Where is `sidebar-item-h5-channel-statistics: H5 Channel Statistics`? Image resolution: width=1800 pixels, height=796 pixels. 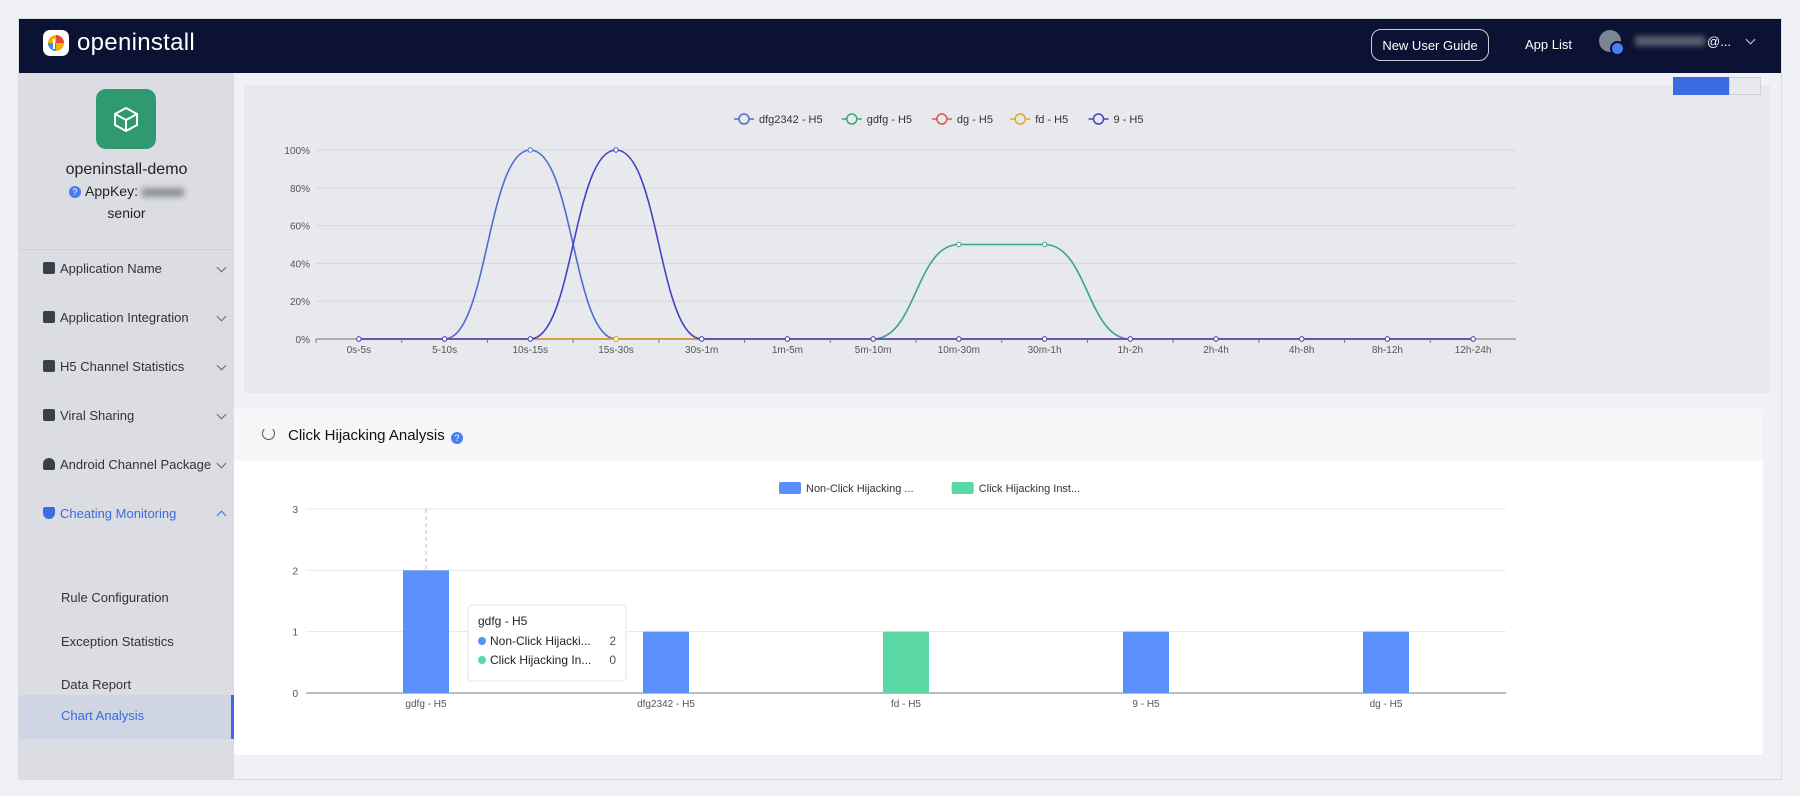 sidebar-item-h5-channel-statistics: H5 Channel Statistics is located at coordinates (135, 366).